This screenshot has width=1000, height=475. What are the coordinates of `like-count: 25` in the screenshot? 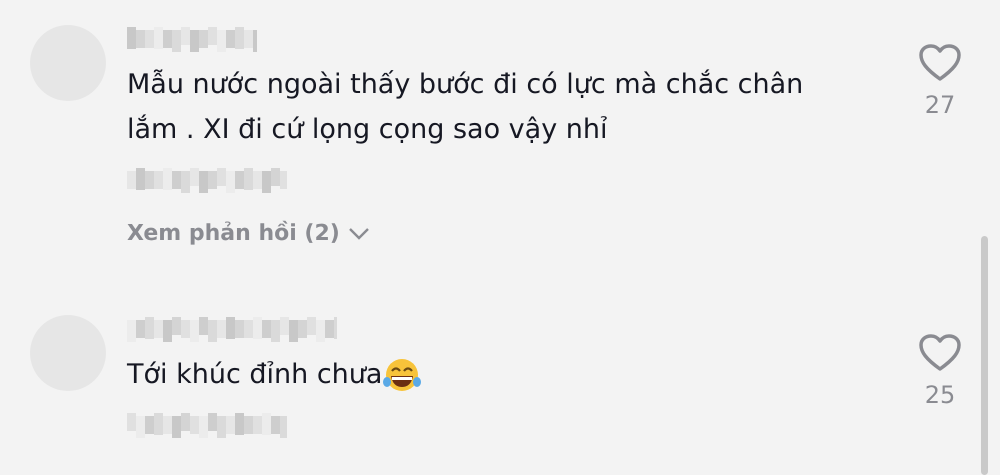 It's located at (940, 395).